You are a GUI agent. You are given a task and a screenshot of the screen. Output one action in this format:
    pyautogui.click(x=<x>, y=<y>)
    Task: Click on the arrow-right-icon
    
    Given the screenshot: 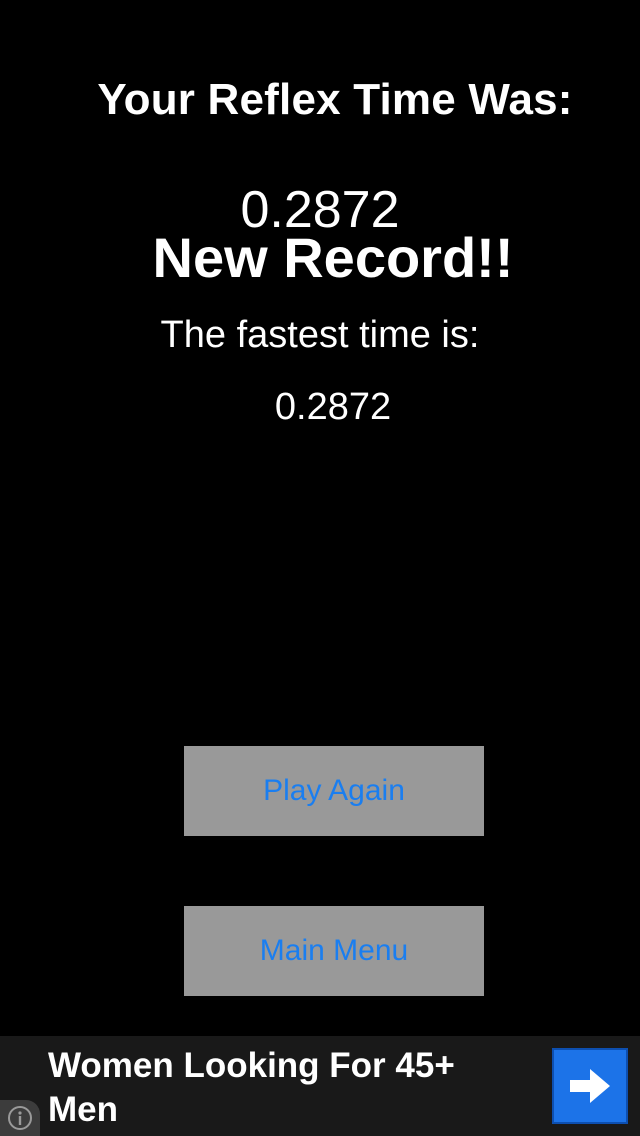 What is the action you would take?
    pyautogui.click(x=590, y=1086)
    